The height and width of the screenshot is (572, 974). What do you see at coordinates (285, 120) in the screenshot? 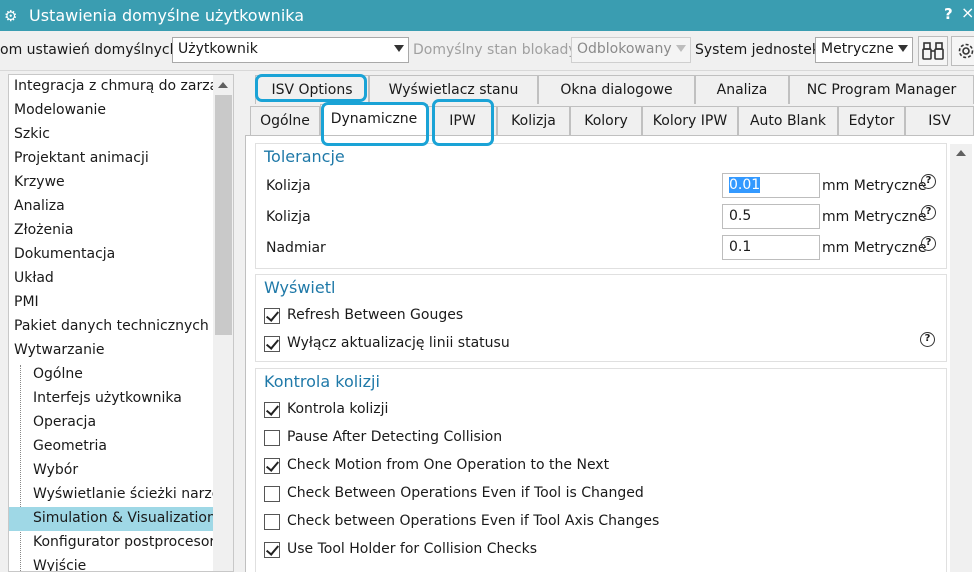
I see `tab-general: Ogólne` at bounding box center [285, 120].